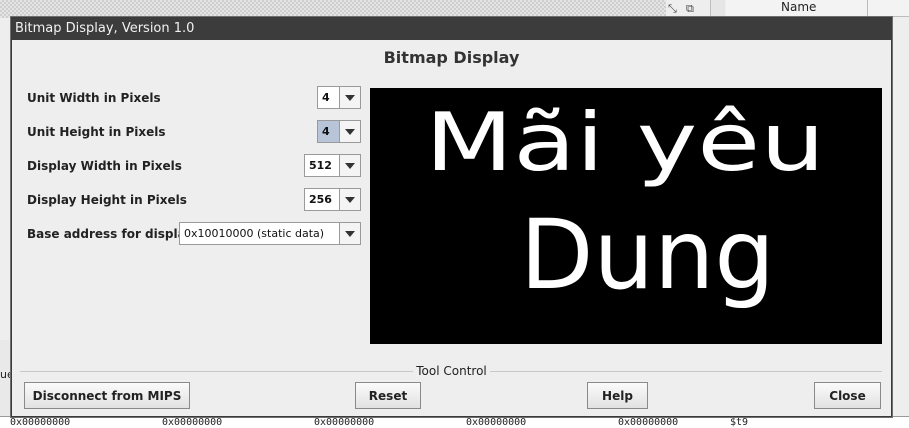 The width and height of the screenshot is (909, 428). I want to click on tool-control-title: Tool Control, so click(451, 371).